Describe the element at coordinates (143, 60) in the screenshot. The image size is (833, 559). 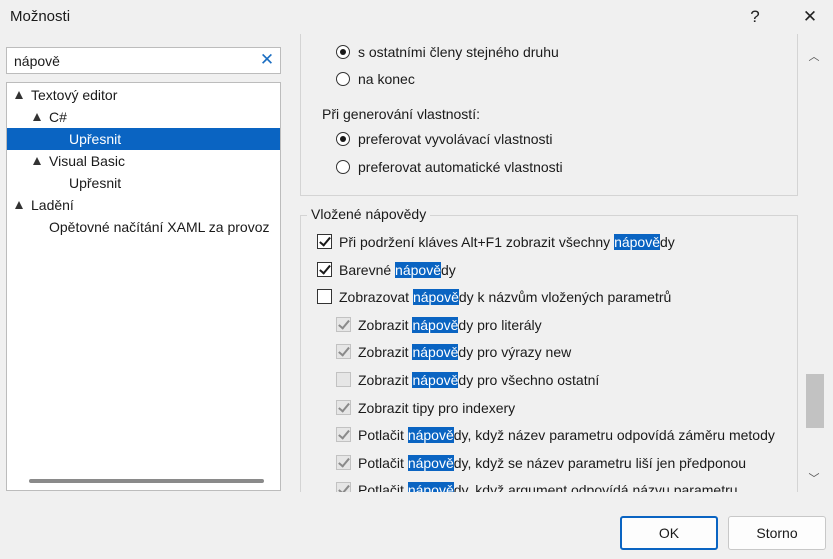
I see `search-box: nápově ✕` at that location.